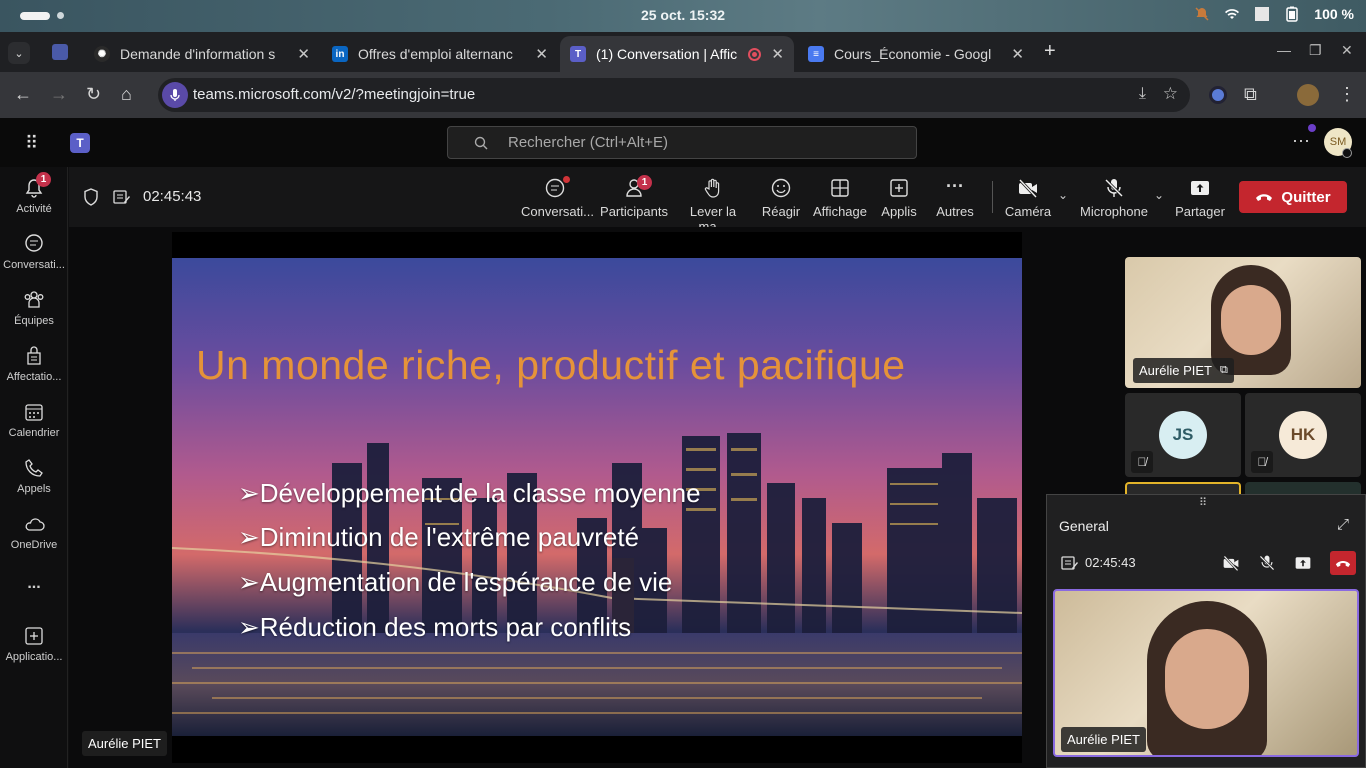  What do you see at coordinates (91, 197) in the screenshot?
I see `shield-icon` at bounding box center [91, 197].